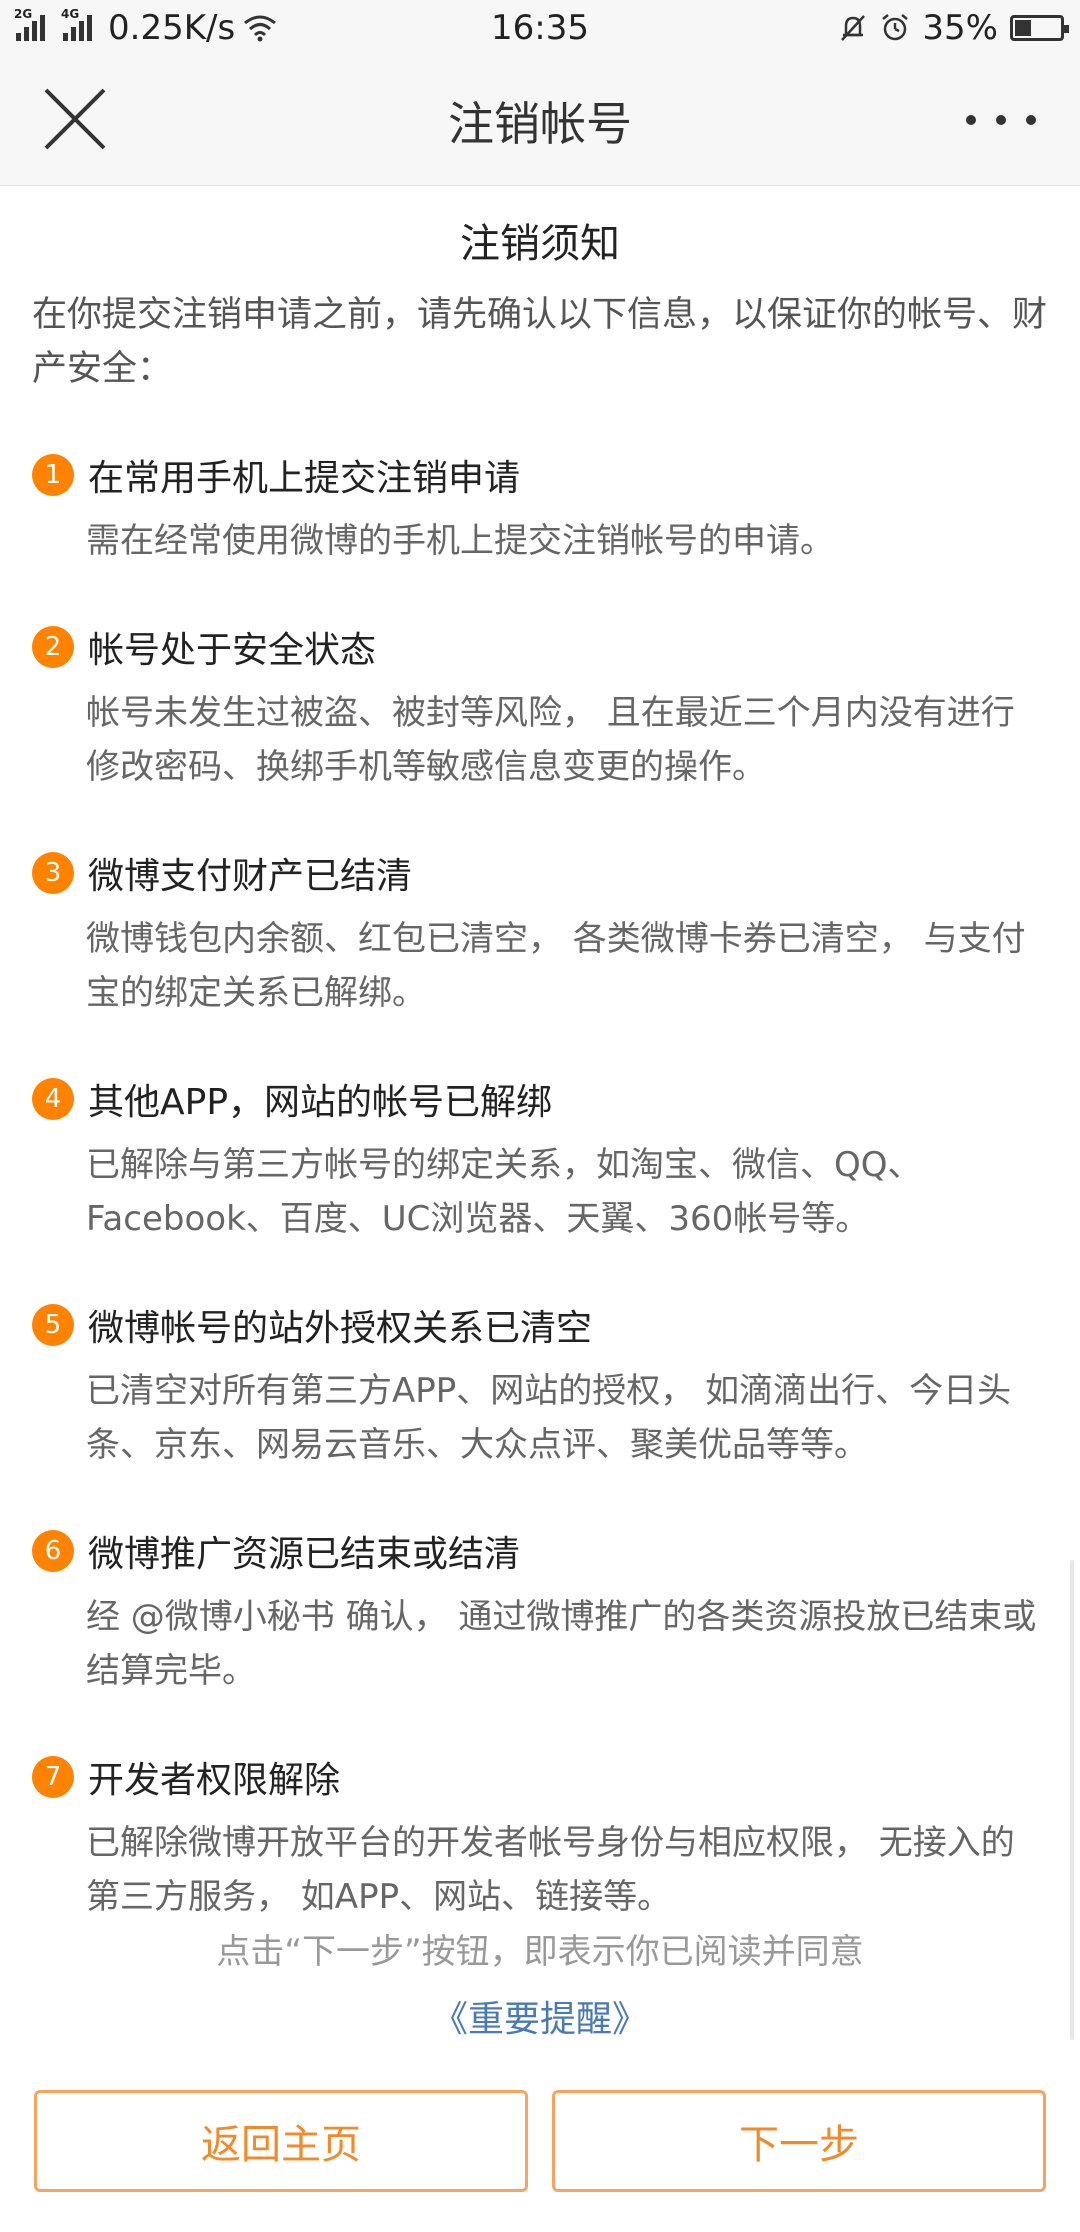  I want to click on close-icon, so click(75, 119).